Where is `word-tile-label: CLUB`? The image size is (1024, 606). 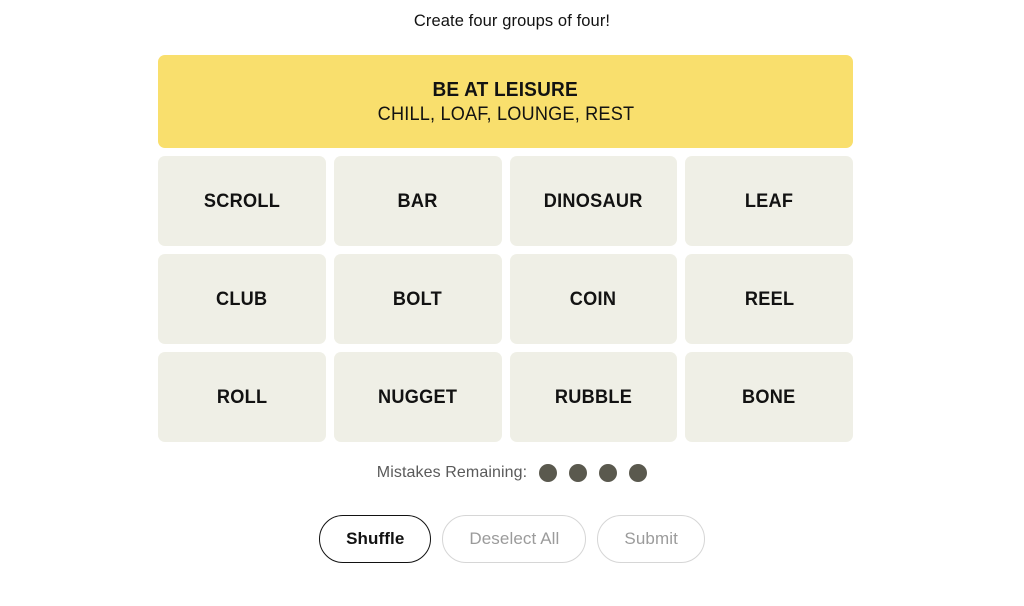 word-tile-label: CLUB is located at coordinates (242, 298).